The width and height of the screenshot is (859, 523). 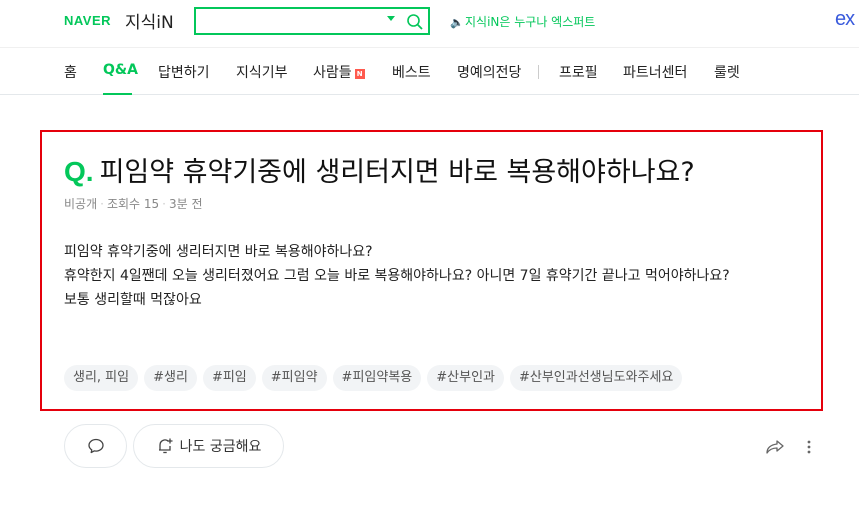 What do you see at coordinates (411, 72) in the screenshot?
I see `nav-item-best: 베스트` at bounding box center [411, 72].